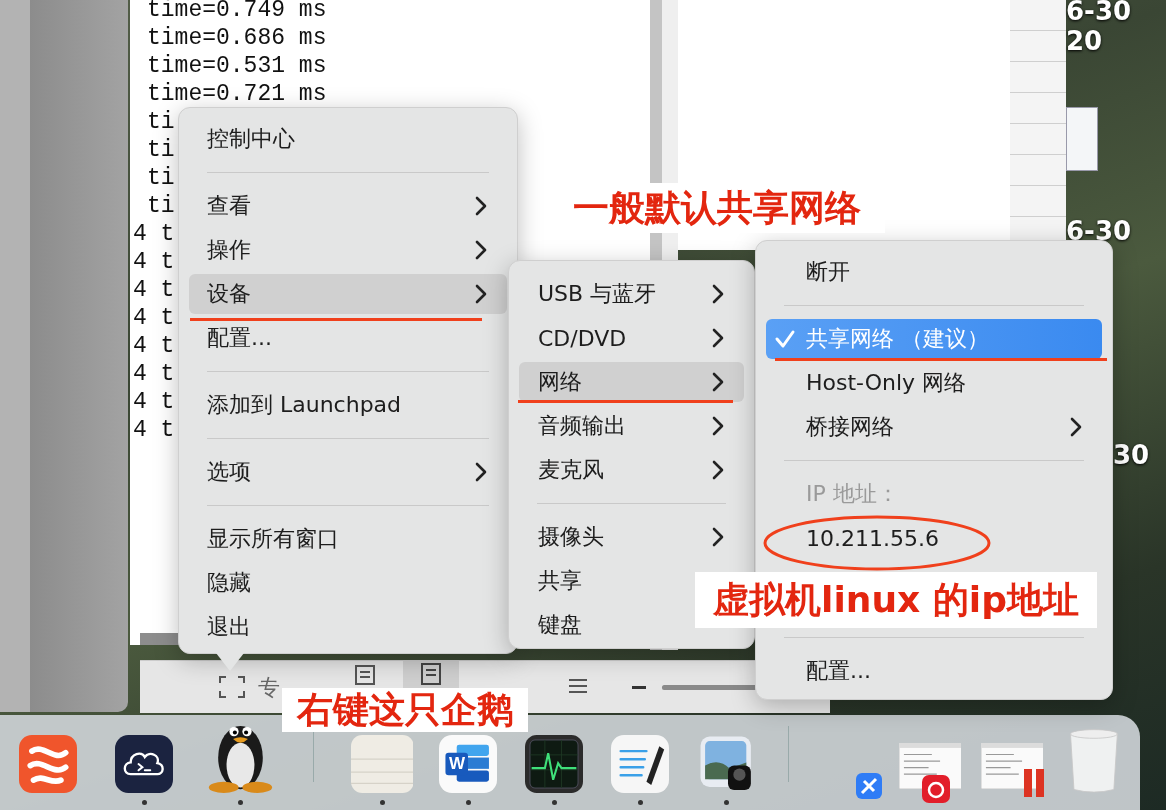 This screenshot has width=1166, height=810. Describe the element at coordinates (405, 710) in the screenshot. I see `annotation-label: 右键这只企鹅` at that location.